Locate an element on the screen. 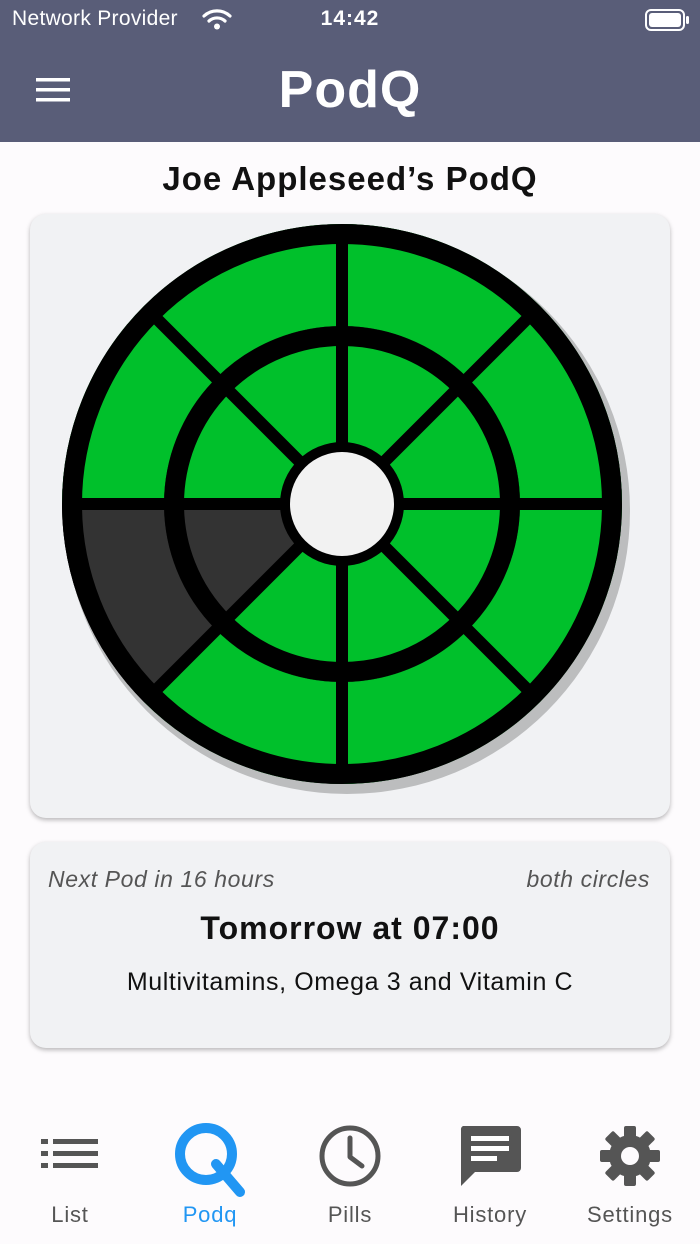 Image resolution: width=700 pixels, height=1244 pixels. chat-history-icon is located at coordinates (490, 1156).